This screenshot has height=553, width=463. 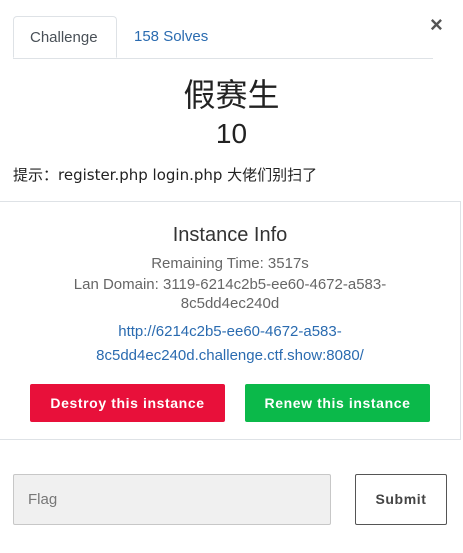 I want to click on tab-bar: Challenge 158 Solves, so click(x=223, y=37).